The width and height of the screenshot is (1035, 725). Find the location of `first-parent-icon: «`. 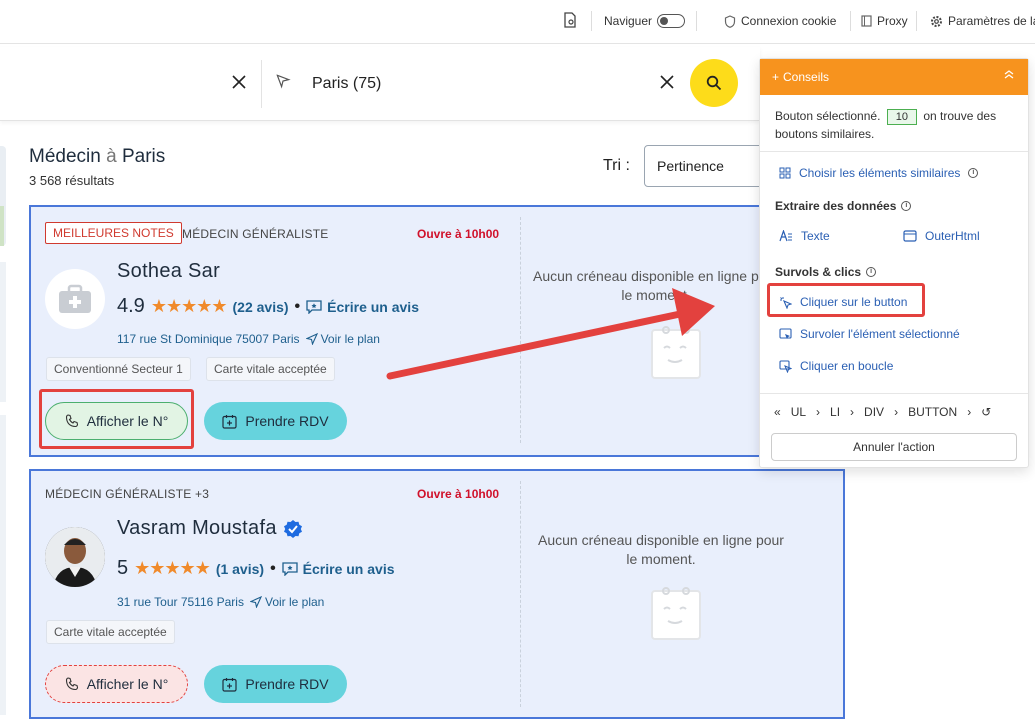

first-parent-icon: « is located at coordinates (777, 412).